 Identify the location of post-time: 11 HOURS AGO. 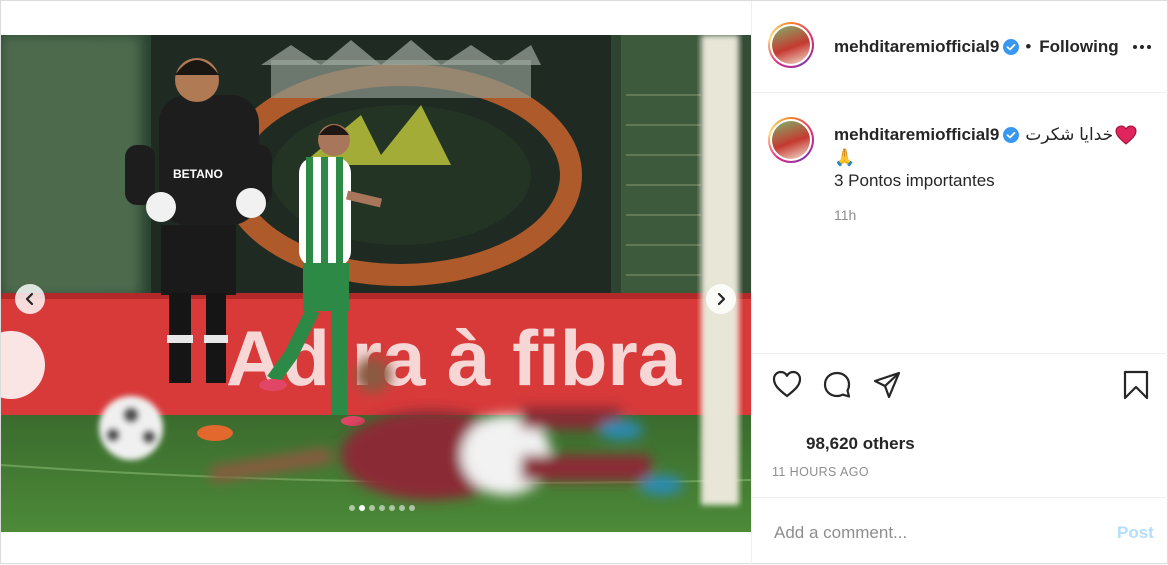
(820, 472).